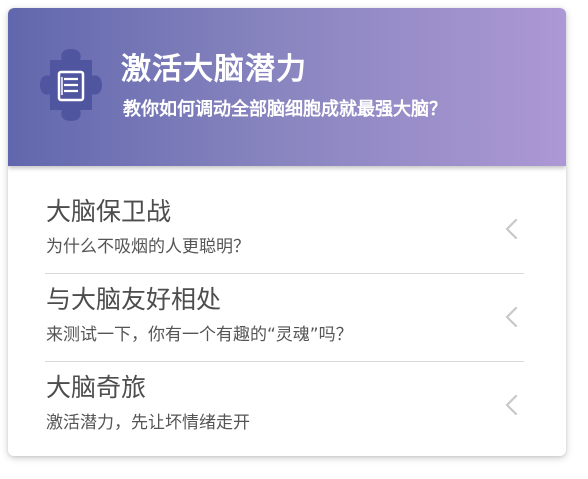  Describe the element at coordinates (109, 211) in the screenshot. I see `item-title: 大脑保卫战` at that location.